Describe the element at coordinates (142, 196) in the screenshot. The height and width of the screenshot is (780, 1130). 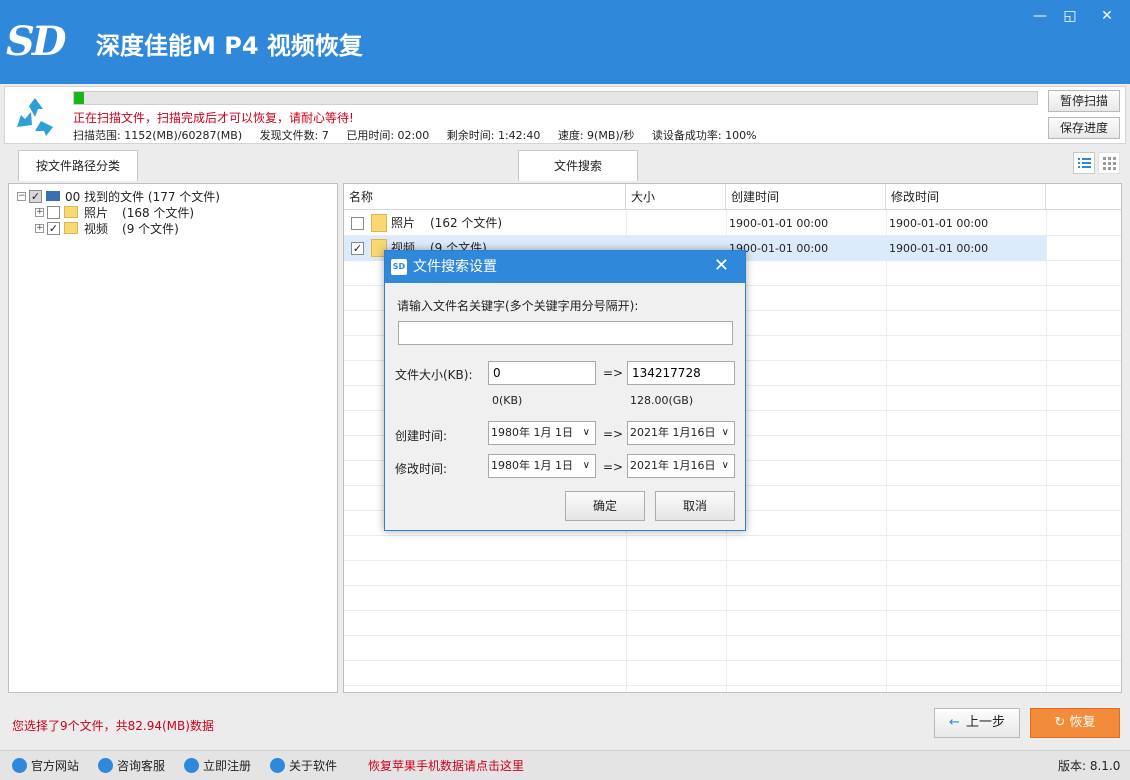
I see `tree-root-label: 00 找到的文件 (177 个文件)` at that location.